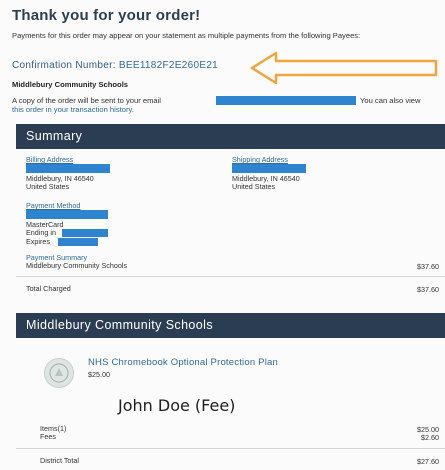  I want to click on redacted-expiry, so click(78, 242).